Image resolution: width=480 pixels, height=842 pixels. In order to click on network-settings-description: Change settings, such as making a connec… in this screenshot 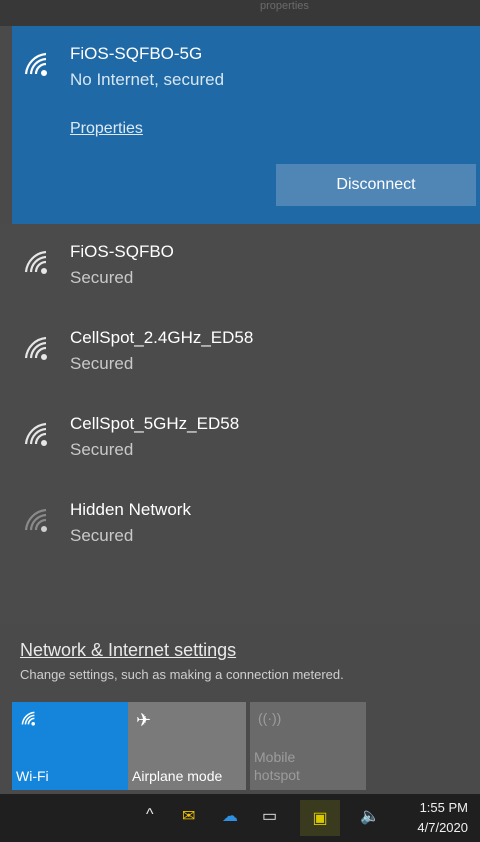, I will do `click(182, 674)`.